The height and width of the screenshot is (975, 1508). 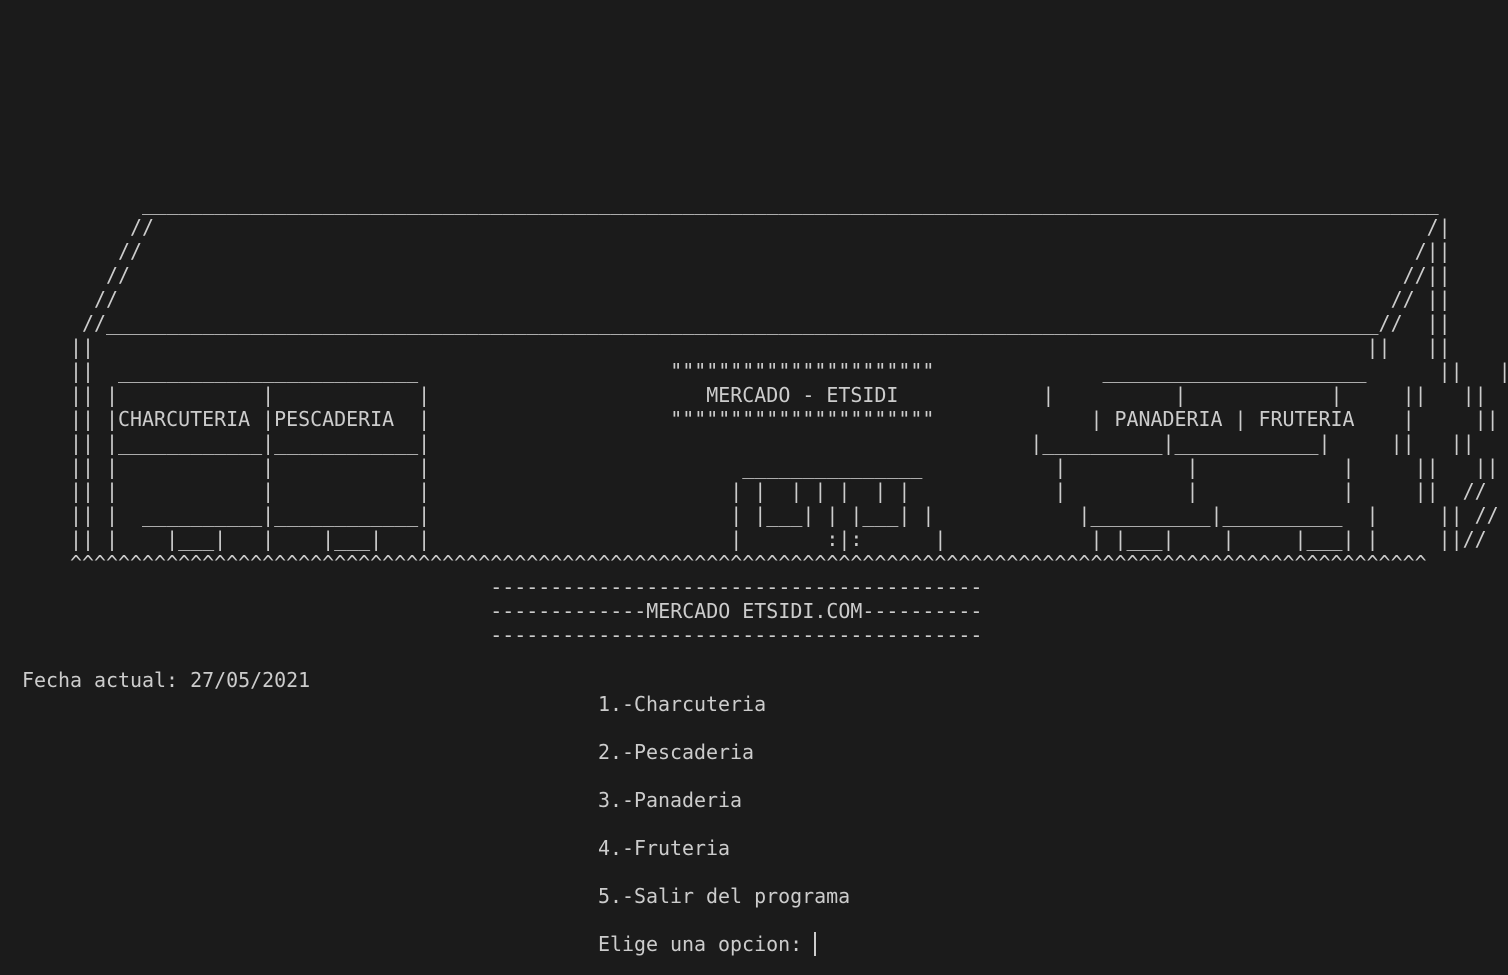 What do you see at coordinates (815, 944) in the screenshot?
I see `text-cursor` at bounding box center [815, 944].